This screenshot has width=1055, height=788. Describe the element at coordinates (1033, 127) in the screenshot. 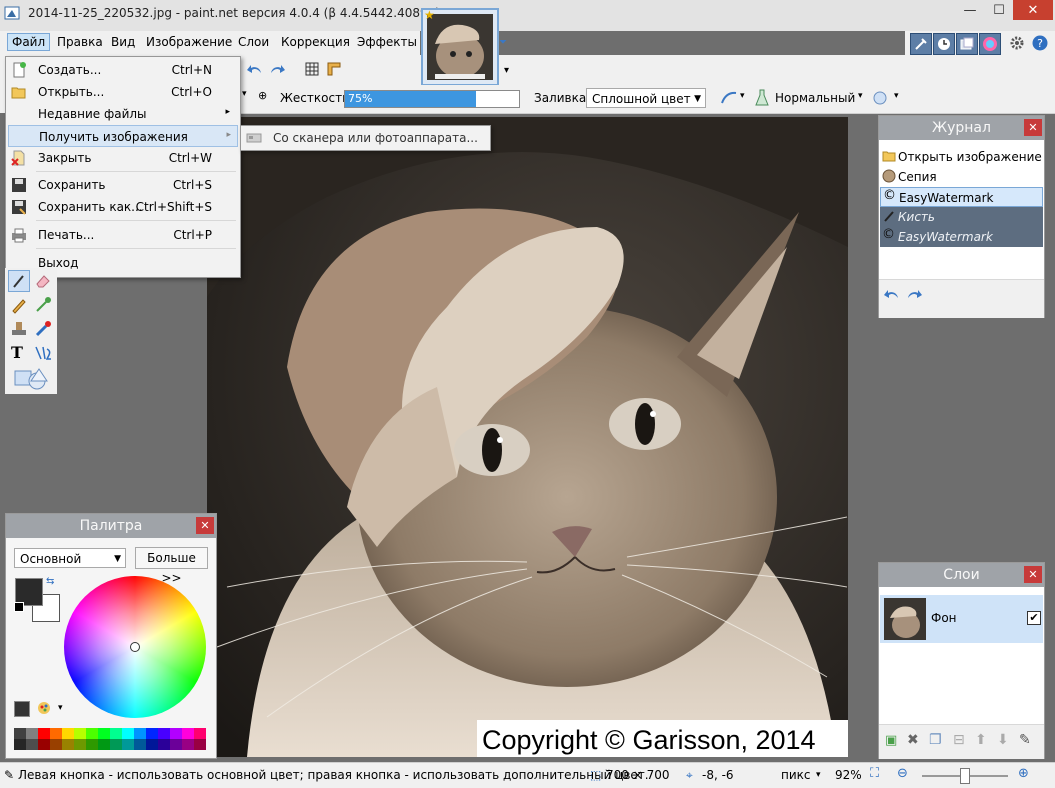

I see `history-close-button: ✕` at that location.